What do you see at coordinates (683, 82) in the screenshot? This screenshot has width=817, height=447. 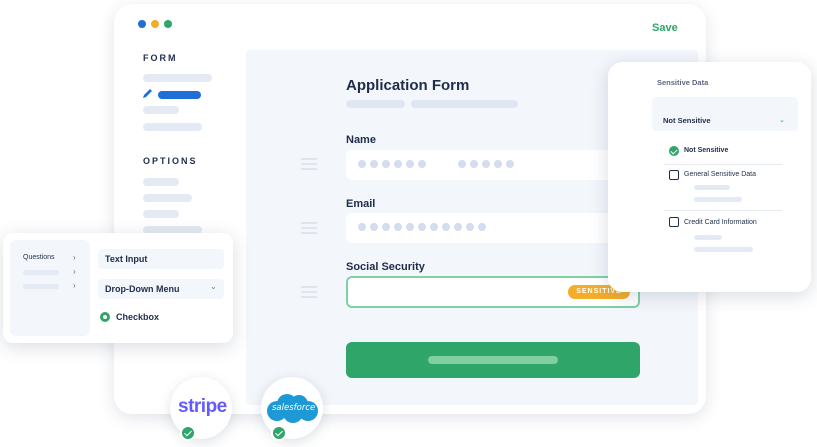 I see `sensitive-data-title: Sensitive Data` at bounding box center [683, 82].